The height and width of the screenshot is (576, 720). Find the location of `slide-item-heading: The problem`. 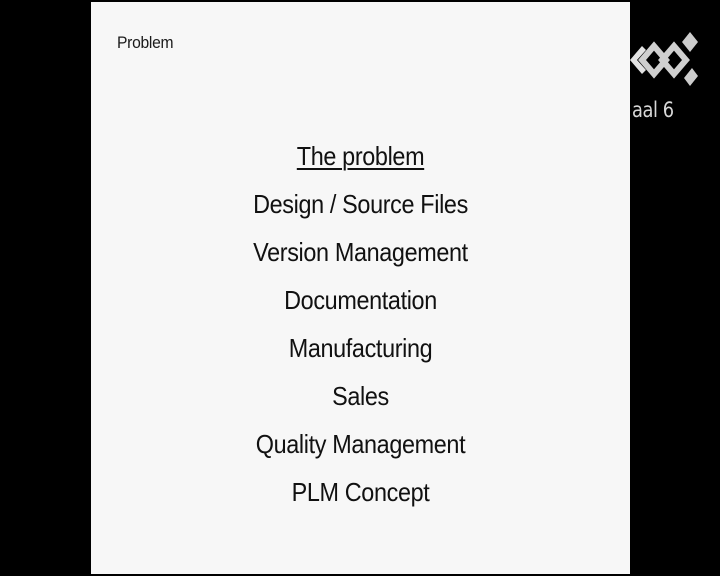

slide-item-heading: The problem is located at coordinates (360, 156).